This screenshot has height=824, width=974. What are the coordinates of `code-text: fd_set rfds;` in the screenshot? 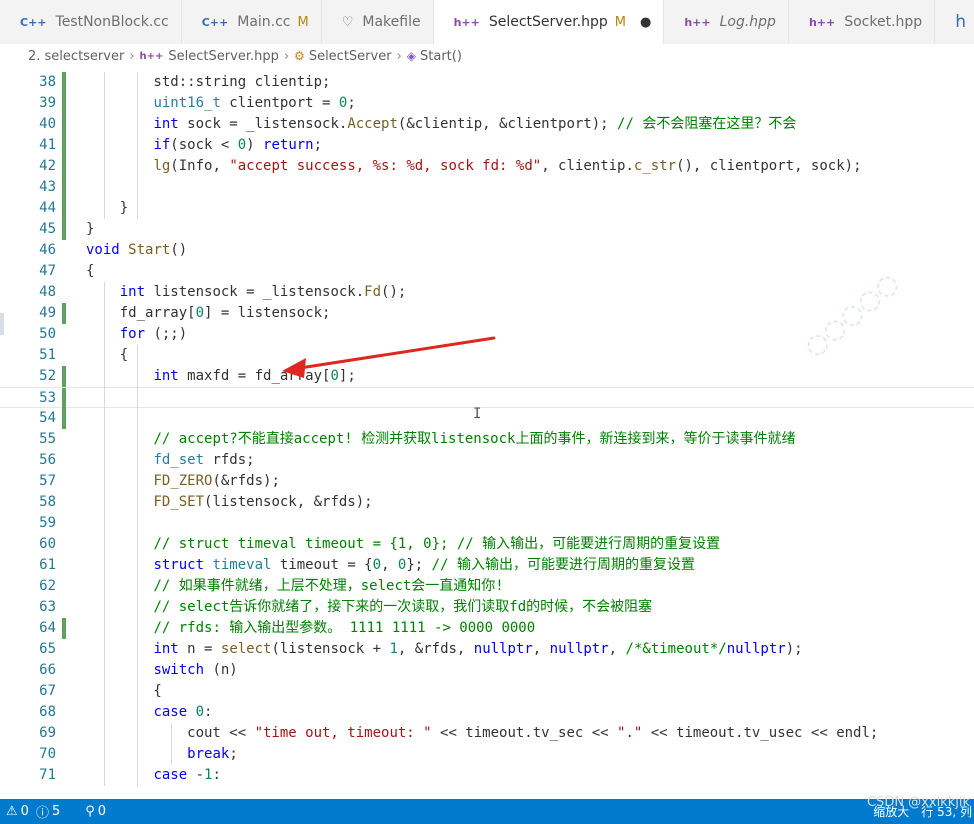 It's located at (204, 460).